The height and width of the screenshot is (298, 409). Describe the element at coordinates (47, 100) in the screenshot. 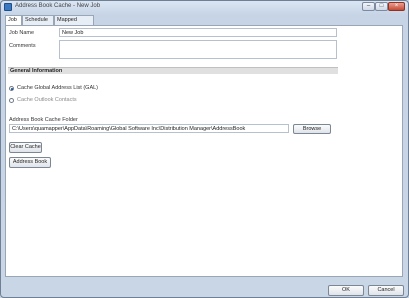

I see `cache-outlook-label: Cache Outlook Contacts` at that location.